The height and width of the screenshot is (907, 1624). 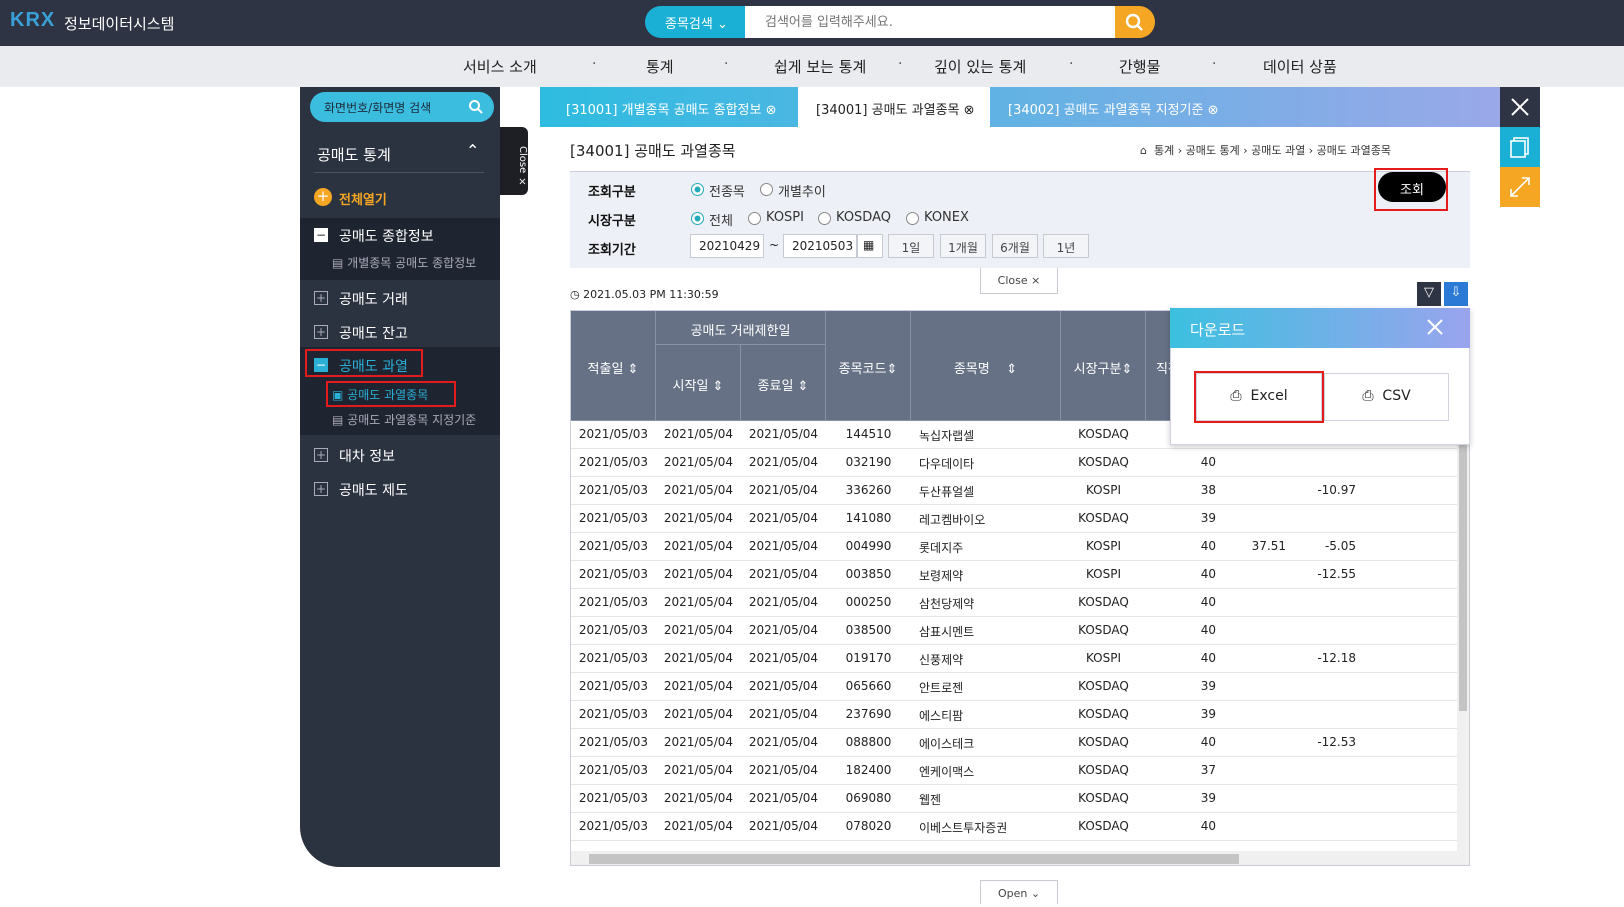 What do you see at coordinates (367, 456) in the screenshot?
I see `sidebar-item-loan: 대차 정보` at bounding box center [367, 456].